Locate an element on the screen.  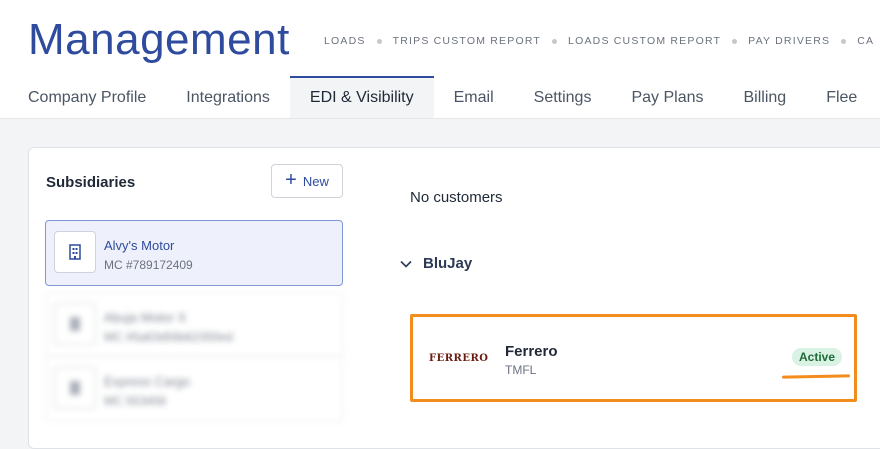
new-button-label: New is located at coordinates (315, 181).